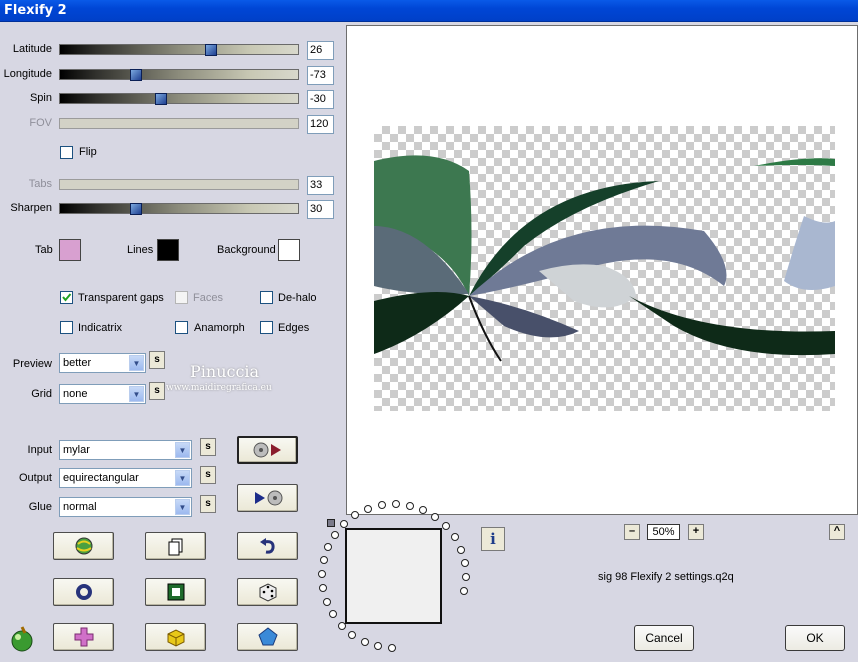 Image resolution: width=858 pixels, height=662 pixels. Describe the element at coordinates (493, 539) in the screenshot. I see `info-button: i` at that location.